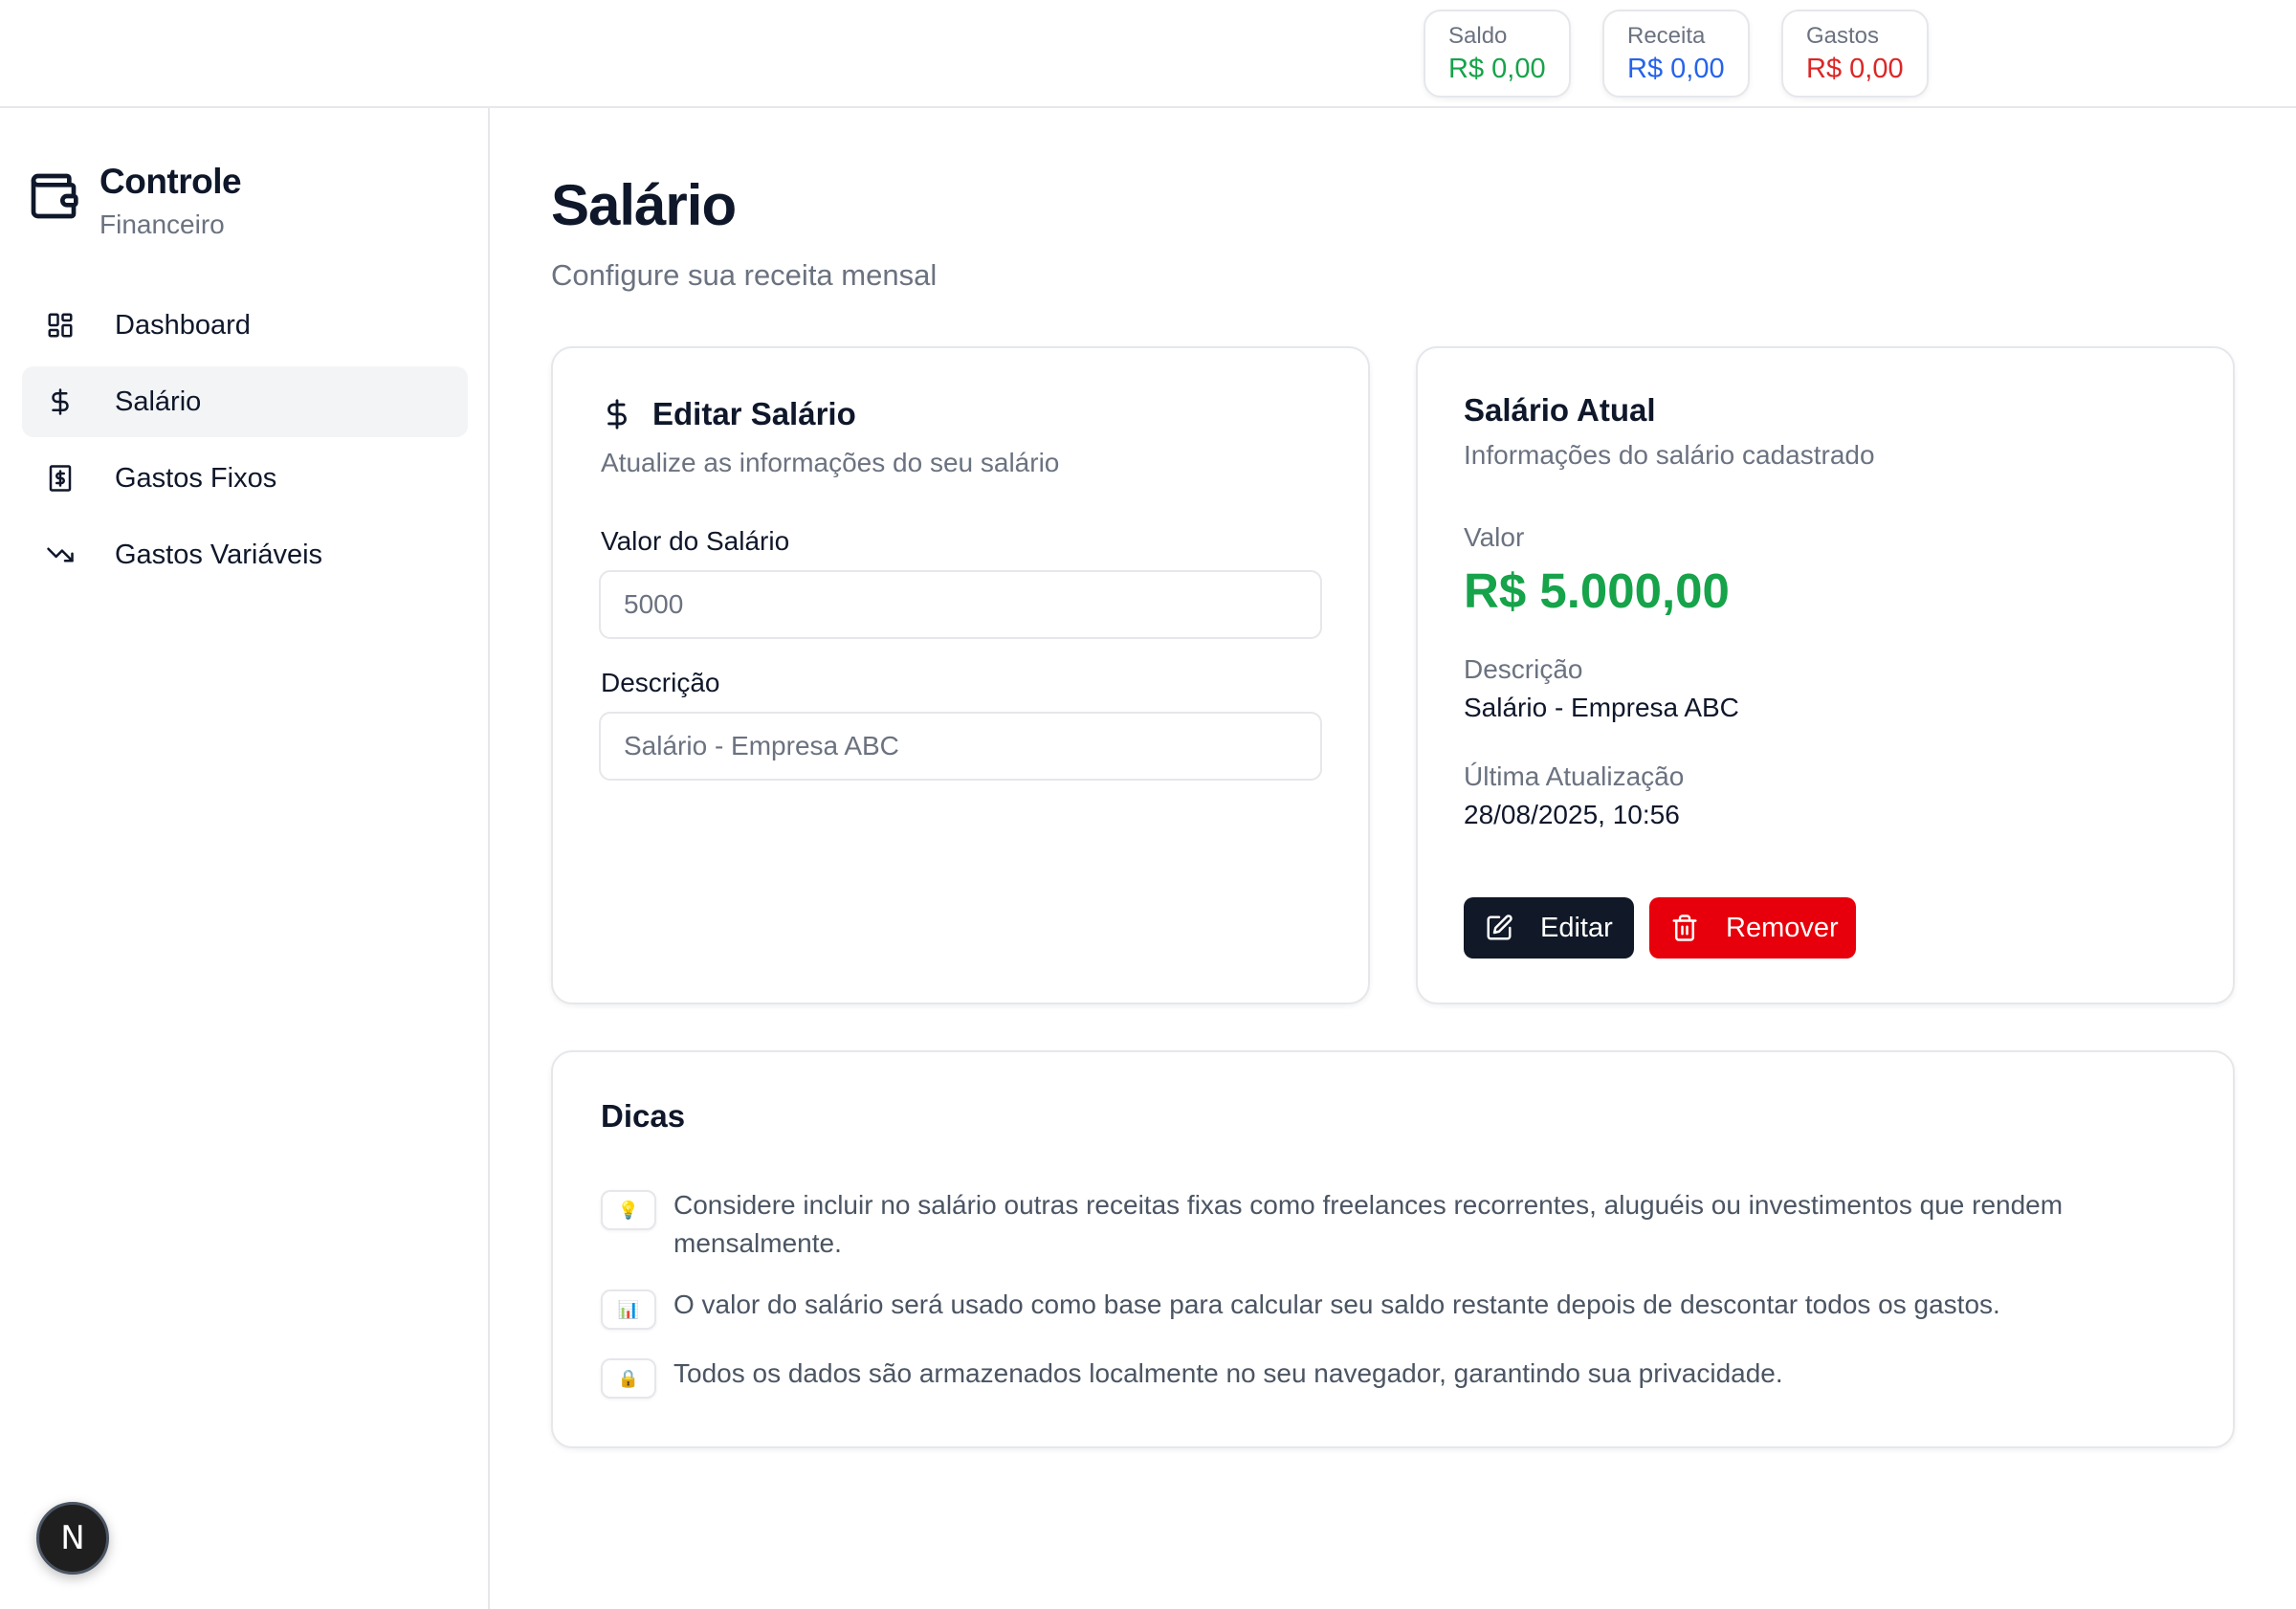 The height and width of the screenshot is (1609, 2296). Describe the element at coordinates (245, 401) in the screenshot. I see `sidebar-item-salario: Salário` at that location.